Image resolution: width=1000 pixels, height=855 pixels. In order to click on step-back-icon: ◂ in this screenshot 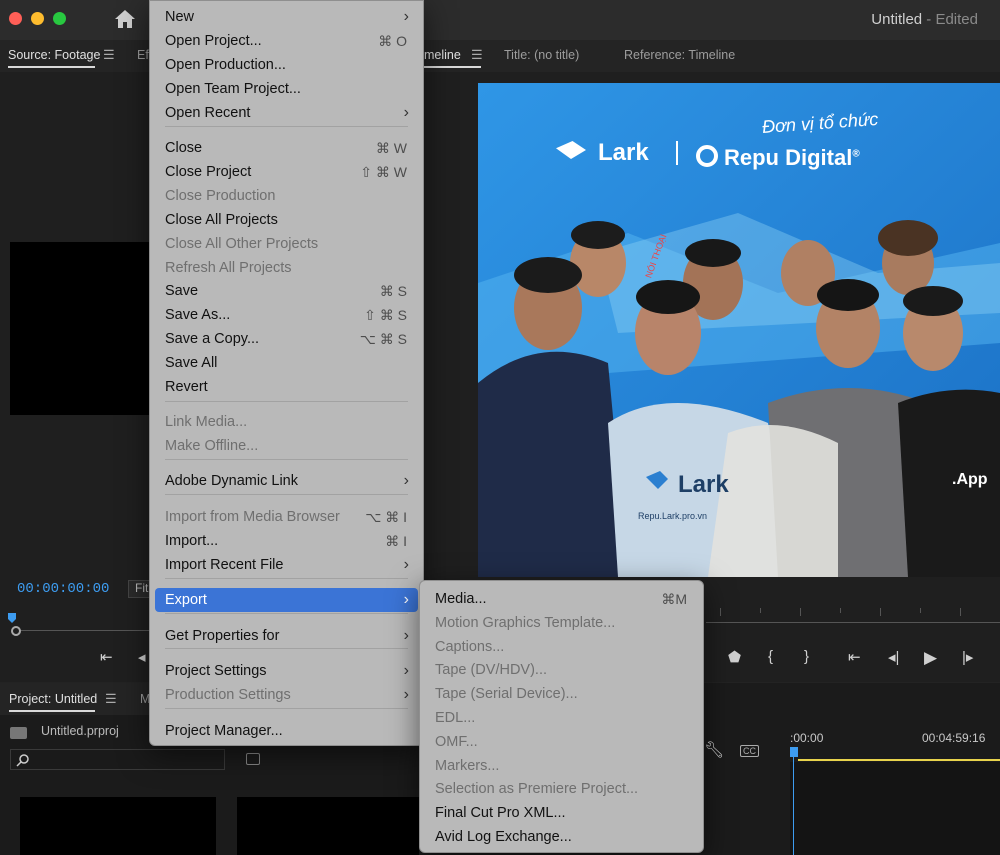, I will do `click(142, 657)`.